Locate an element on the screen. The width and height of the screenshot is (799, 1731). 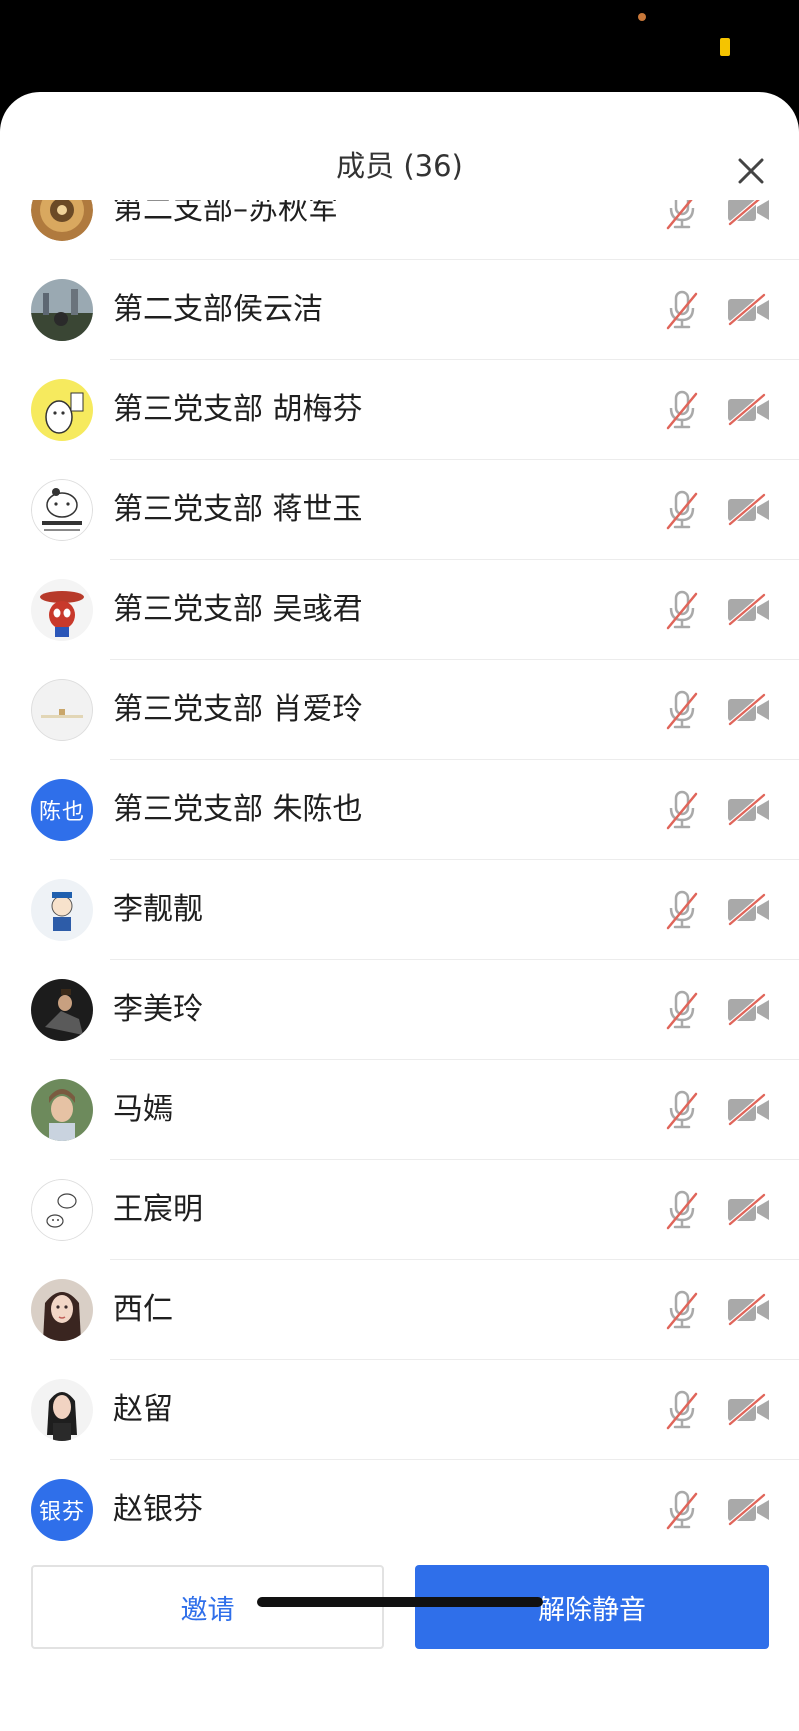
member-row: 李靓靓 is located at coordinates (399, 910).